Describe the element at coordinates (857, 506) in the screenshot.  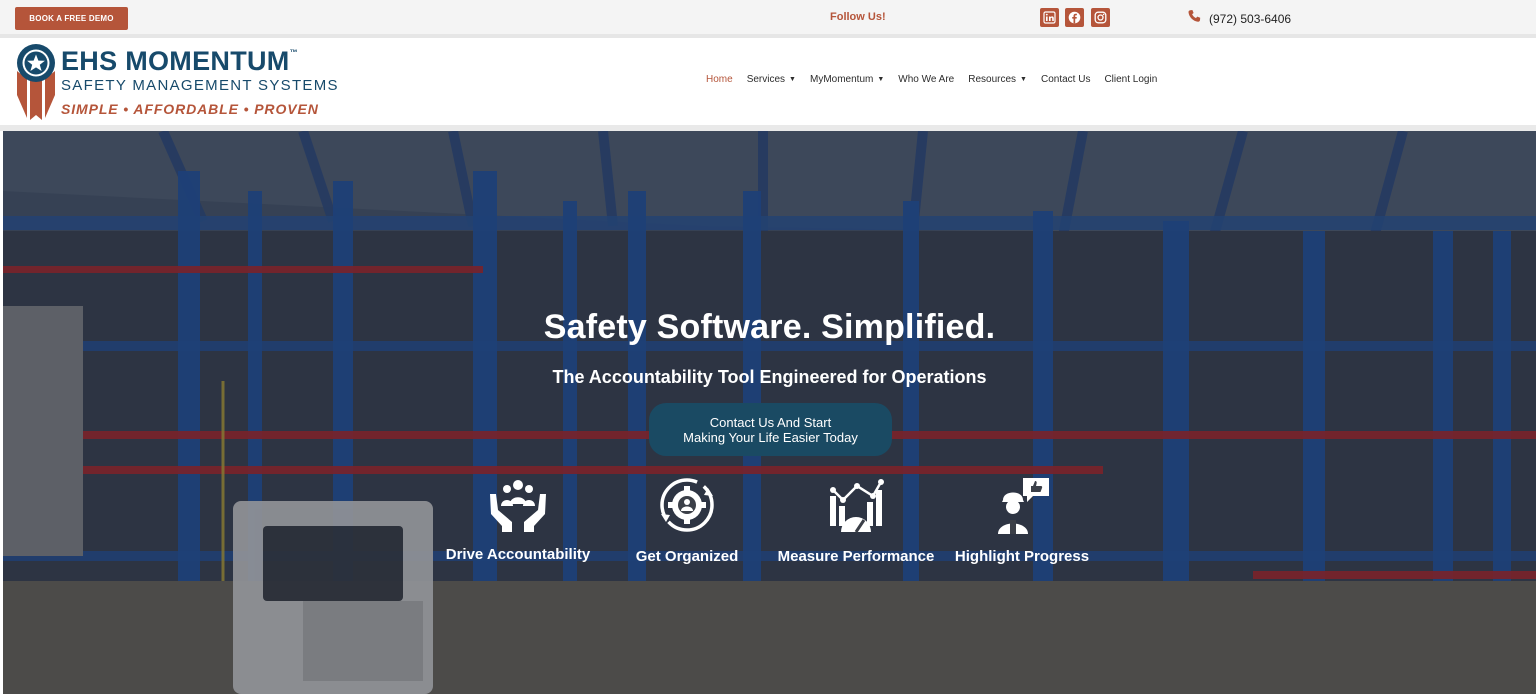
I see `chart-gauge-icon` at that location.